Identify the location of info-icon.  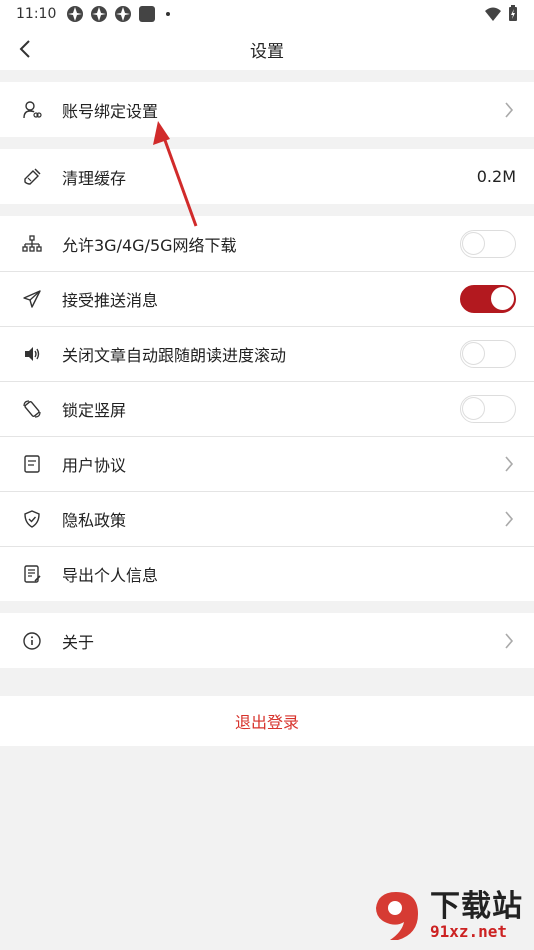
(32, 641).